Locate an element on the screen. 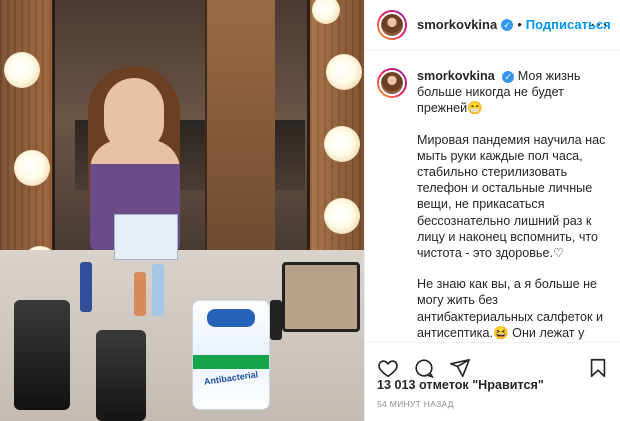  caption-username-link: smorkovkina is located at coordinates (456, 76).